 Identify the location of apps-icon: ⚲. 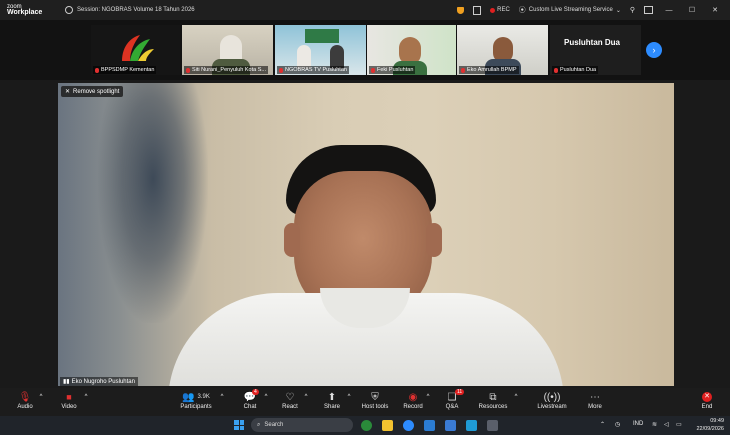
(632, 10).